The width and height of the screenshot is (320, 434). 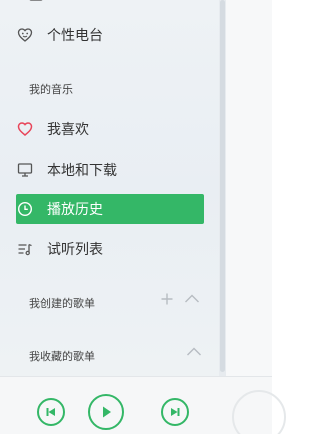 What do you see at coordinates (110, 129) in the screenshot?
I see `sidebar-item-favorites: 我喜欢` at bounding box center [110, 129].